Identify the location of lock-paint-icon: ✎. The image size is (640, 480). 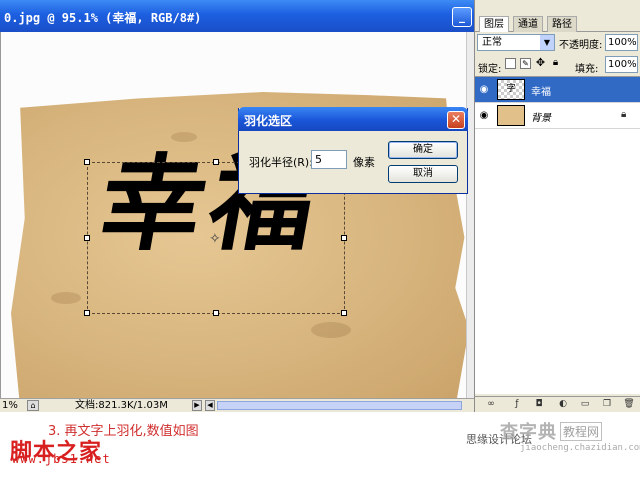
(525, 63).